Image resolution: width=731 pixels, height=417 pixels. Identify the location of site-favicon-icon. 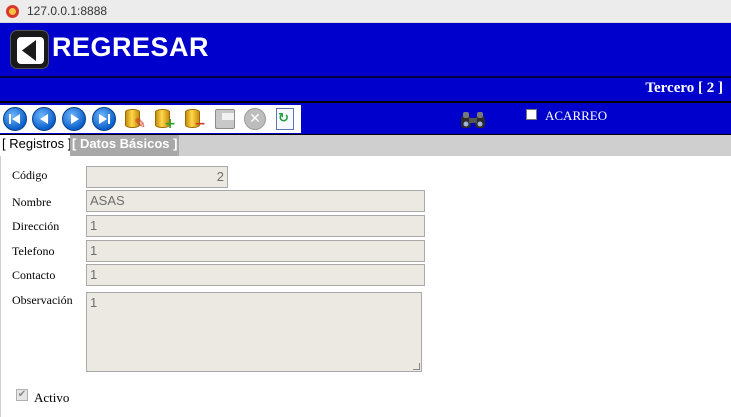
(12, 11).